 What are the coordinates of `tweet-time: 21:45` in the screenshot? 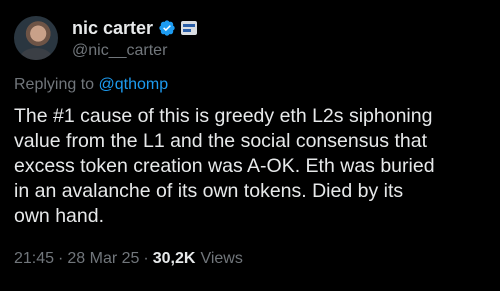 It's located at (34, 259).